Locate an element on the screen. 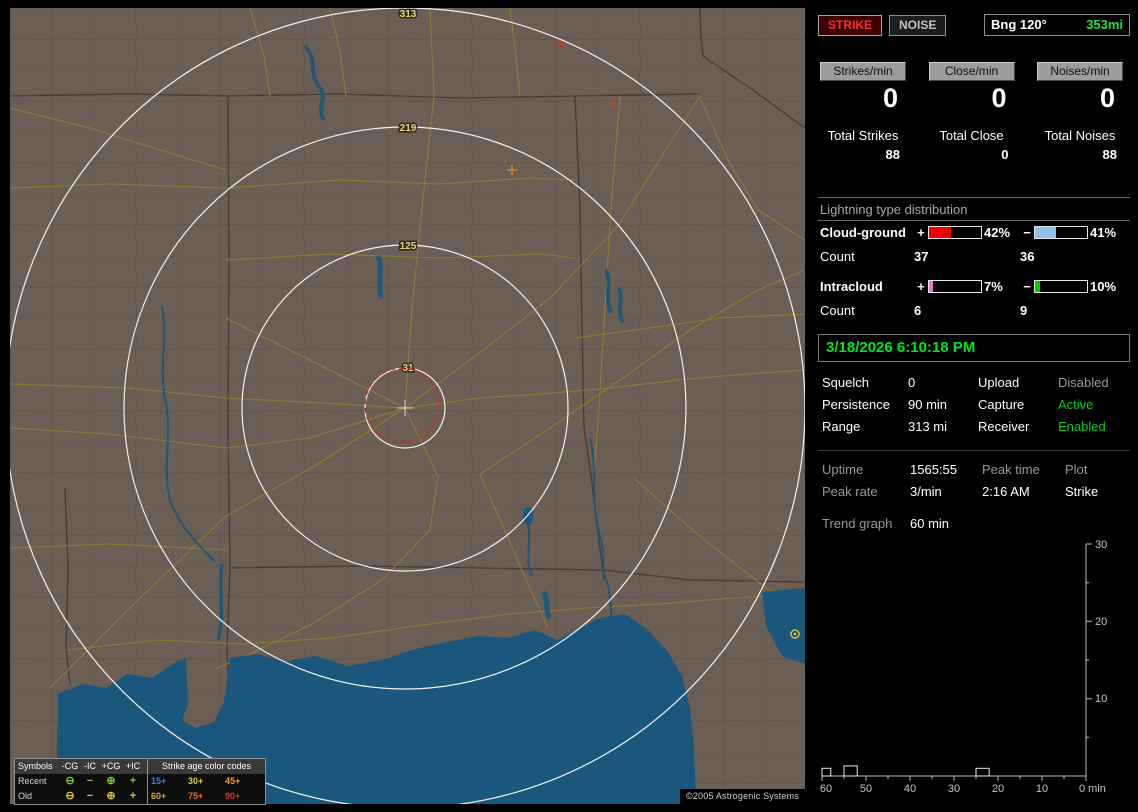 Image resolution: width=1138 pixels, height=812 pixels. trend-graph-row: Trend graph 60 min is located at coordinates (885, 523).